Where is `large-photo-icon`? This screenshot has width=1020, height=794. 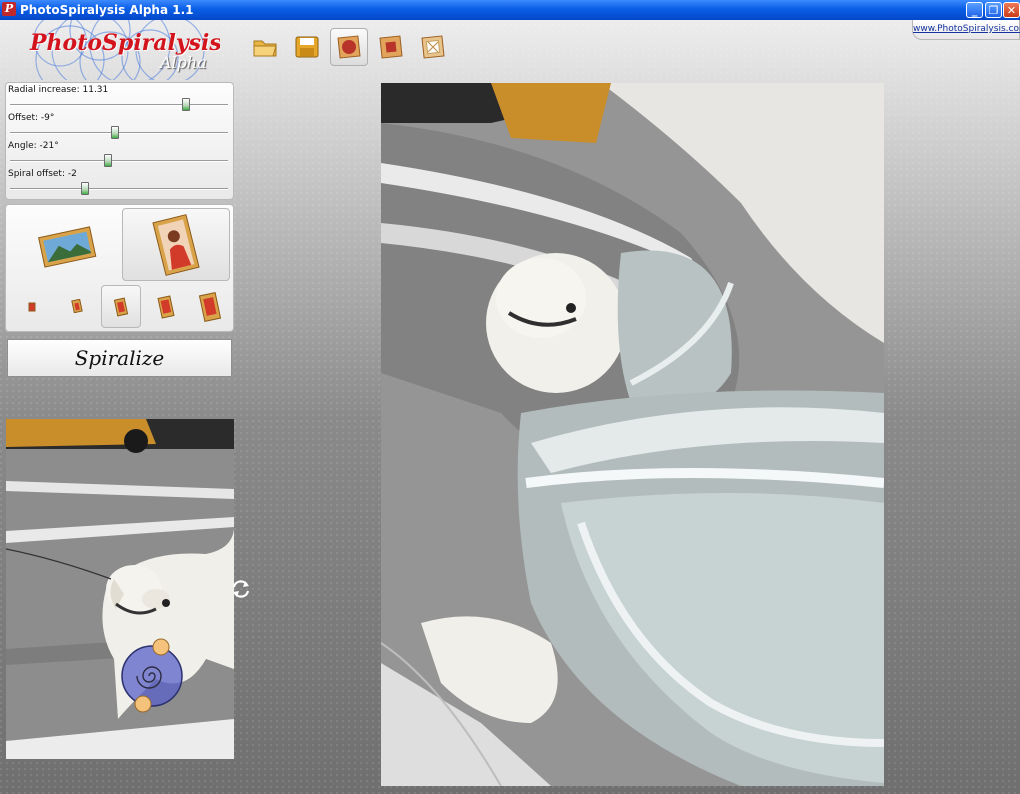
large-photo-icon is located at coordinates (166, 307).